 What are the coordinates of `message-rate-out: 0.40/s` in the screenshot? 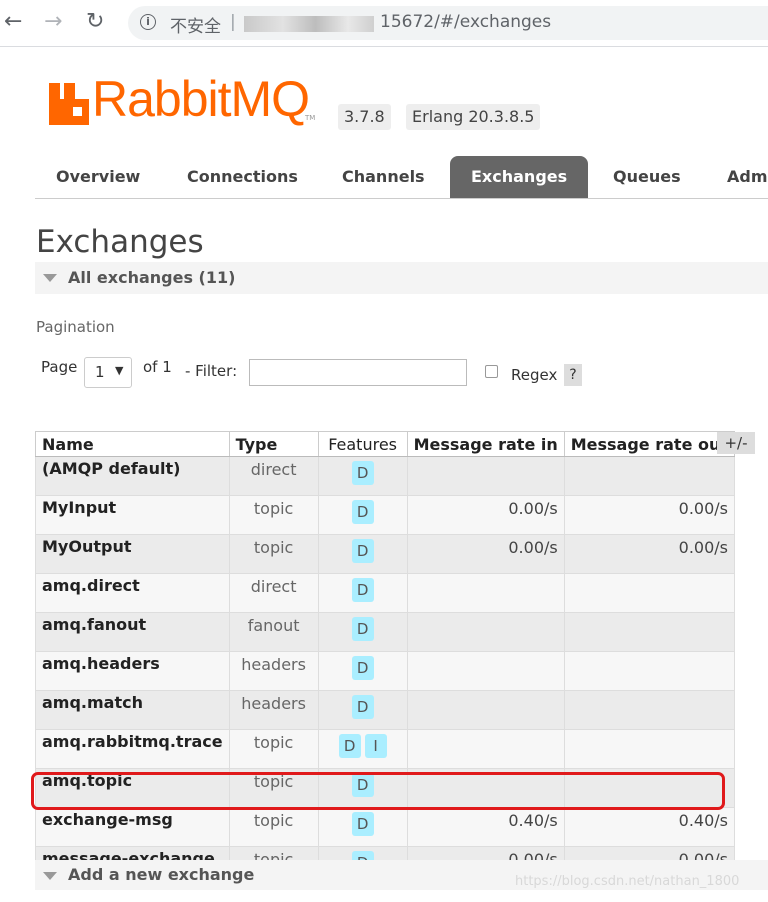 It's located at (649, 827).